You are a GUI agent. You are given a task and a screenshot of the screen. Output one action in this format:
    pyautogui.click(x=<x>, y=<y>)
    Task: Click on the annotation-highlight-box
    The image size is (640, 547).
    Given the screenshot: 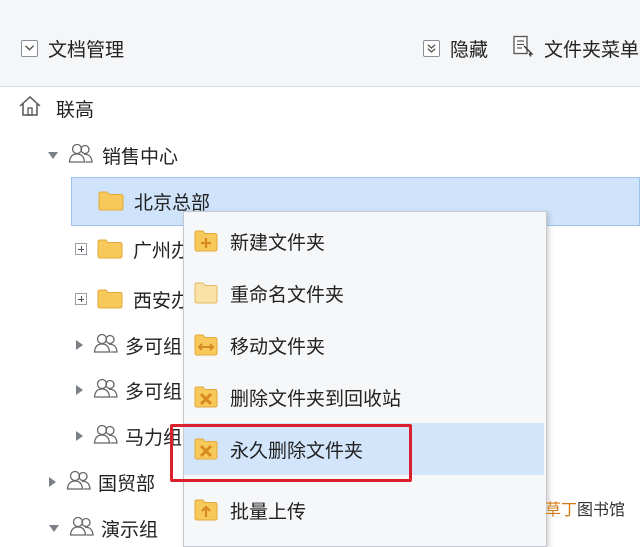 What is the action you would take?
    pyautogui.click(x=291, y=453)
    